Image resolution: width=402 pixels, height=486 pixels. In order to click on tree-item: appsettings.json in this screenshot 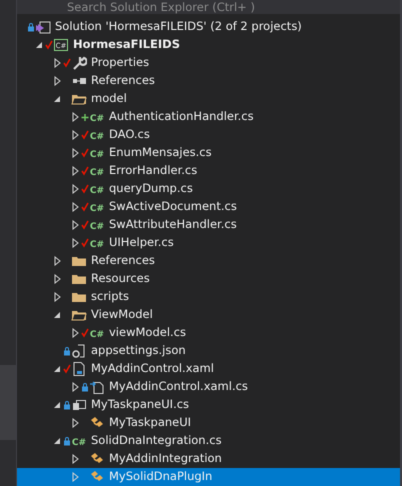, I will do `click(208, 351)`.